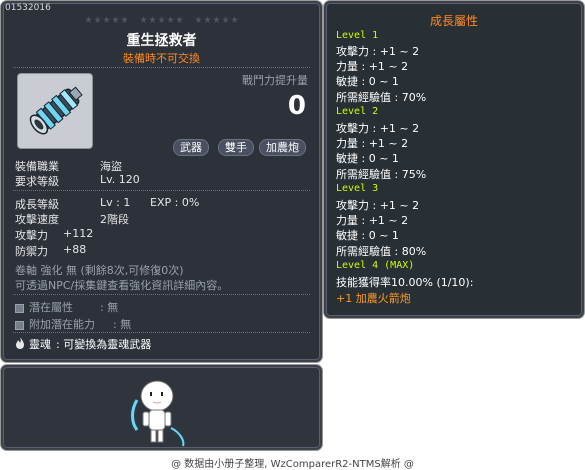 The height and width of the screenshot is (470, 585). I want to click on cannon-weapon-icon, so click(56, 110).